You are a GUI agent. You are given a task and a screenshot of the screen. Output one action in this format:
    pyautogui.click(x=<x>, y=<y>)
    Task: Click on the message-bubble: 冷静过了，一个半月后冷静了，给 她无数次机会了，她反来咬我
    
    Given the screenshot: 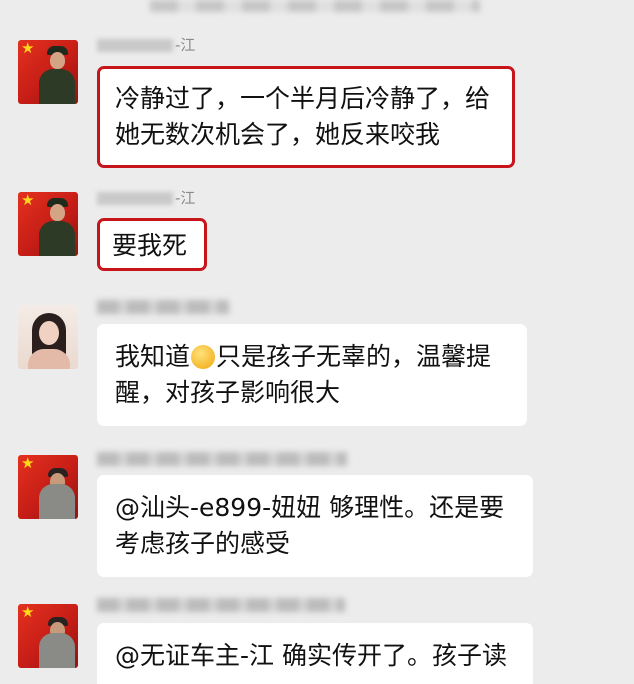 What is the action you would take?
    pyautogui.click(x=306, y=117)
    